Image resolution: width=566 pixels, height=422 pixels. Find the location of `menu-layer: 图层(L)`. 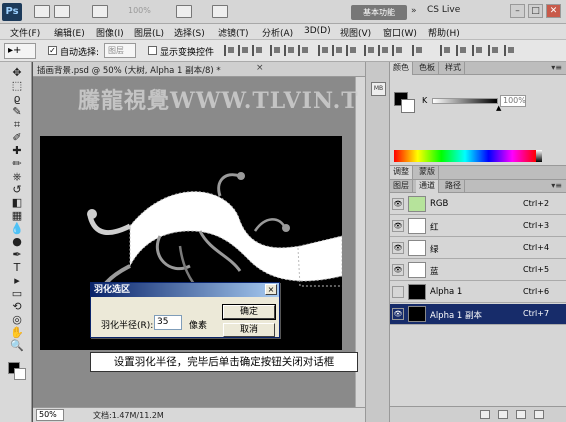

menu-layer: 图层(L) is located at coordinates (149, 32).